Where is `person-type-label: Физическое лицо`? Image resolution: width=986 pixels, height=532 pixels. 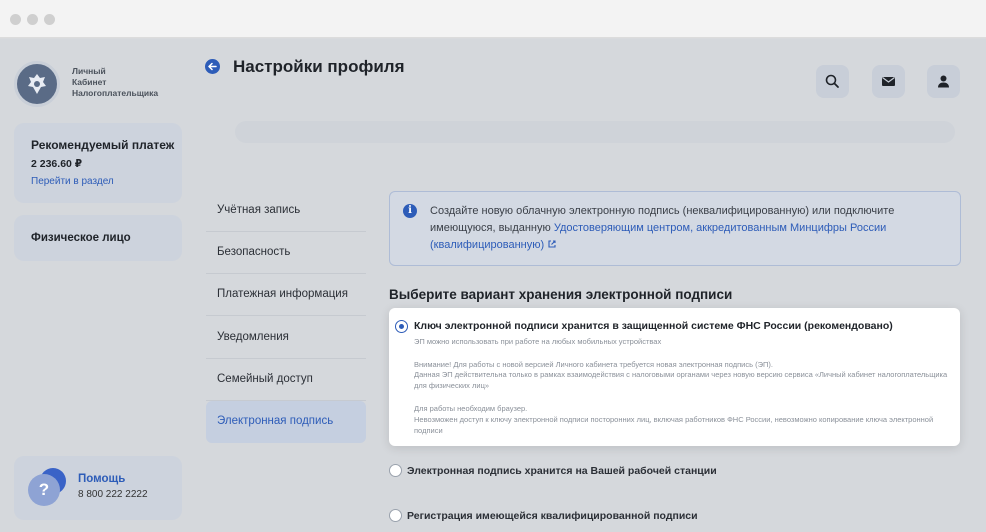 person-type-label: Физическое лицо is located at coordinates (81, 238).